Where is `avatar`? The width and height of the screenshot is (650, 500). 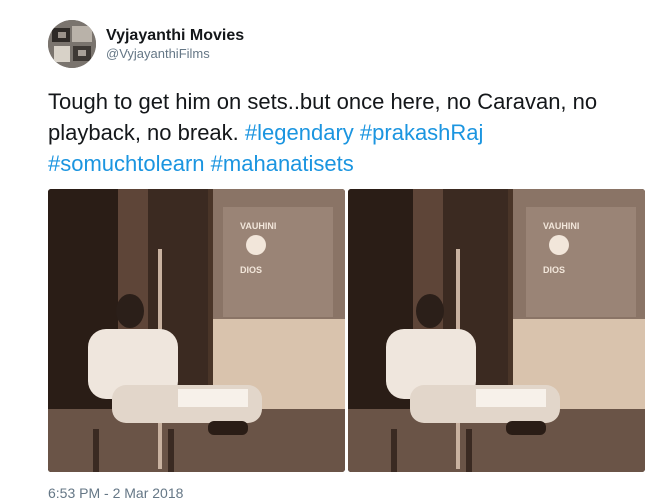 avatar is located at coordinates (72, 44).